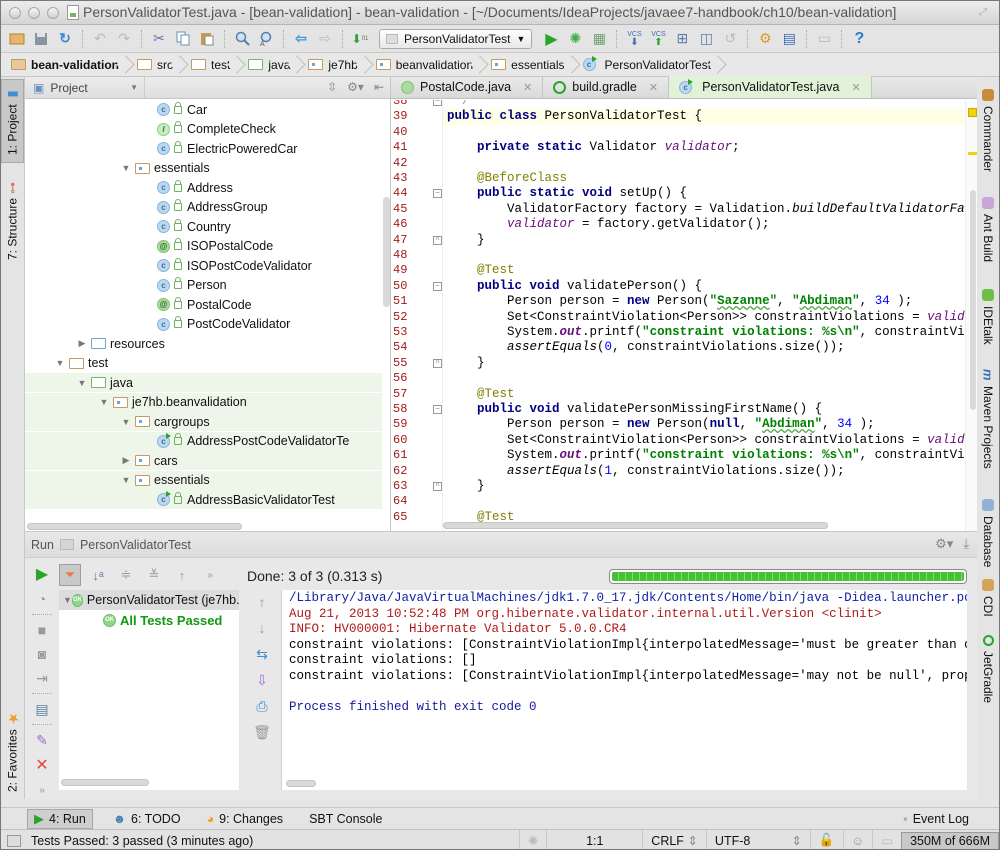 The image size is (1000, 850). I want to click on minimize-window-button, so click(34, 12).